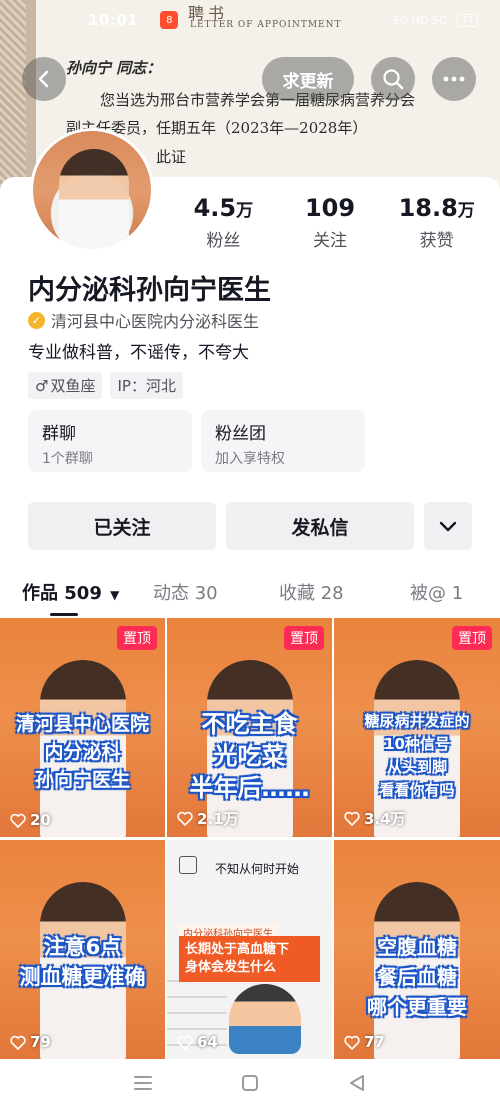 This screenshot has width=500, height=1111. Describe the element at coordinates (36, 320) in the screenshot. I see `verified-badge-icon: ✓` at that location.